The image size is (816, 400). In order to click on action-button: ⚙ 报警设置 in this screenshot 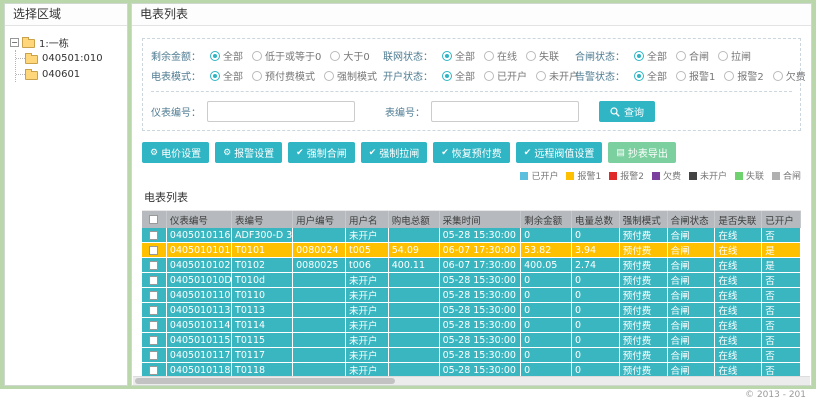, I will do `click(249, 152)`.